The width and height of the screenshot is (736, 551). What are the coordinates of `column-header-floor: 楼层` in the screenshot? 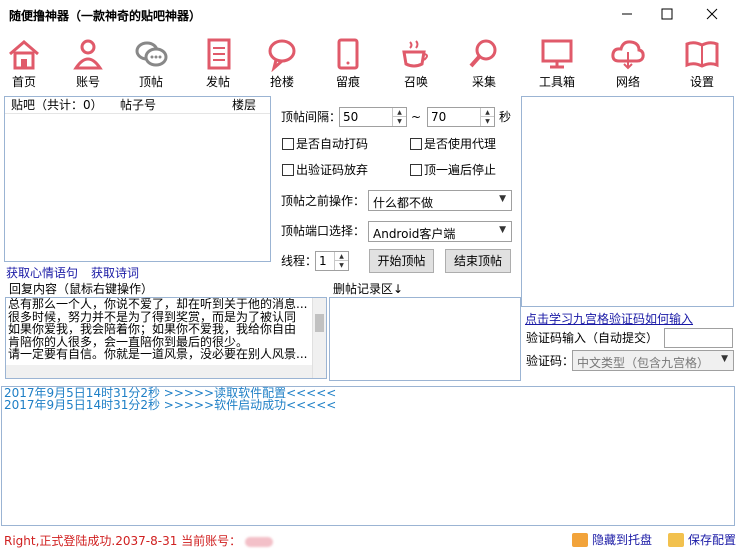 It's located at (244, 105).